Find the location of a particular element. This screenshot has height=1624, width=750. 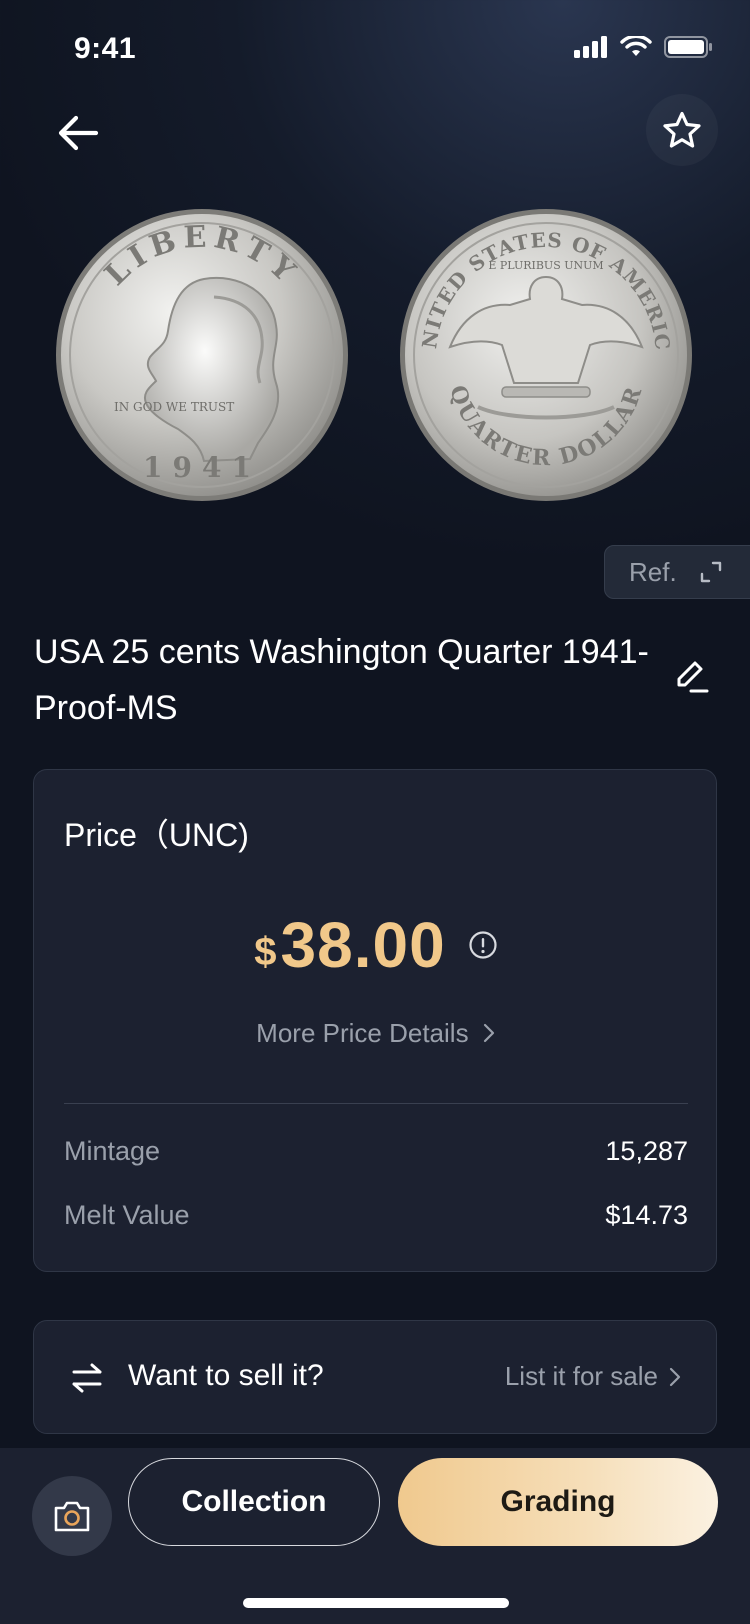

camera-button is located at coordinates (72, 1516).